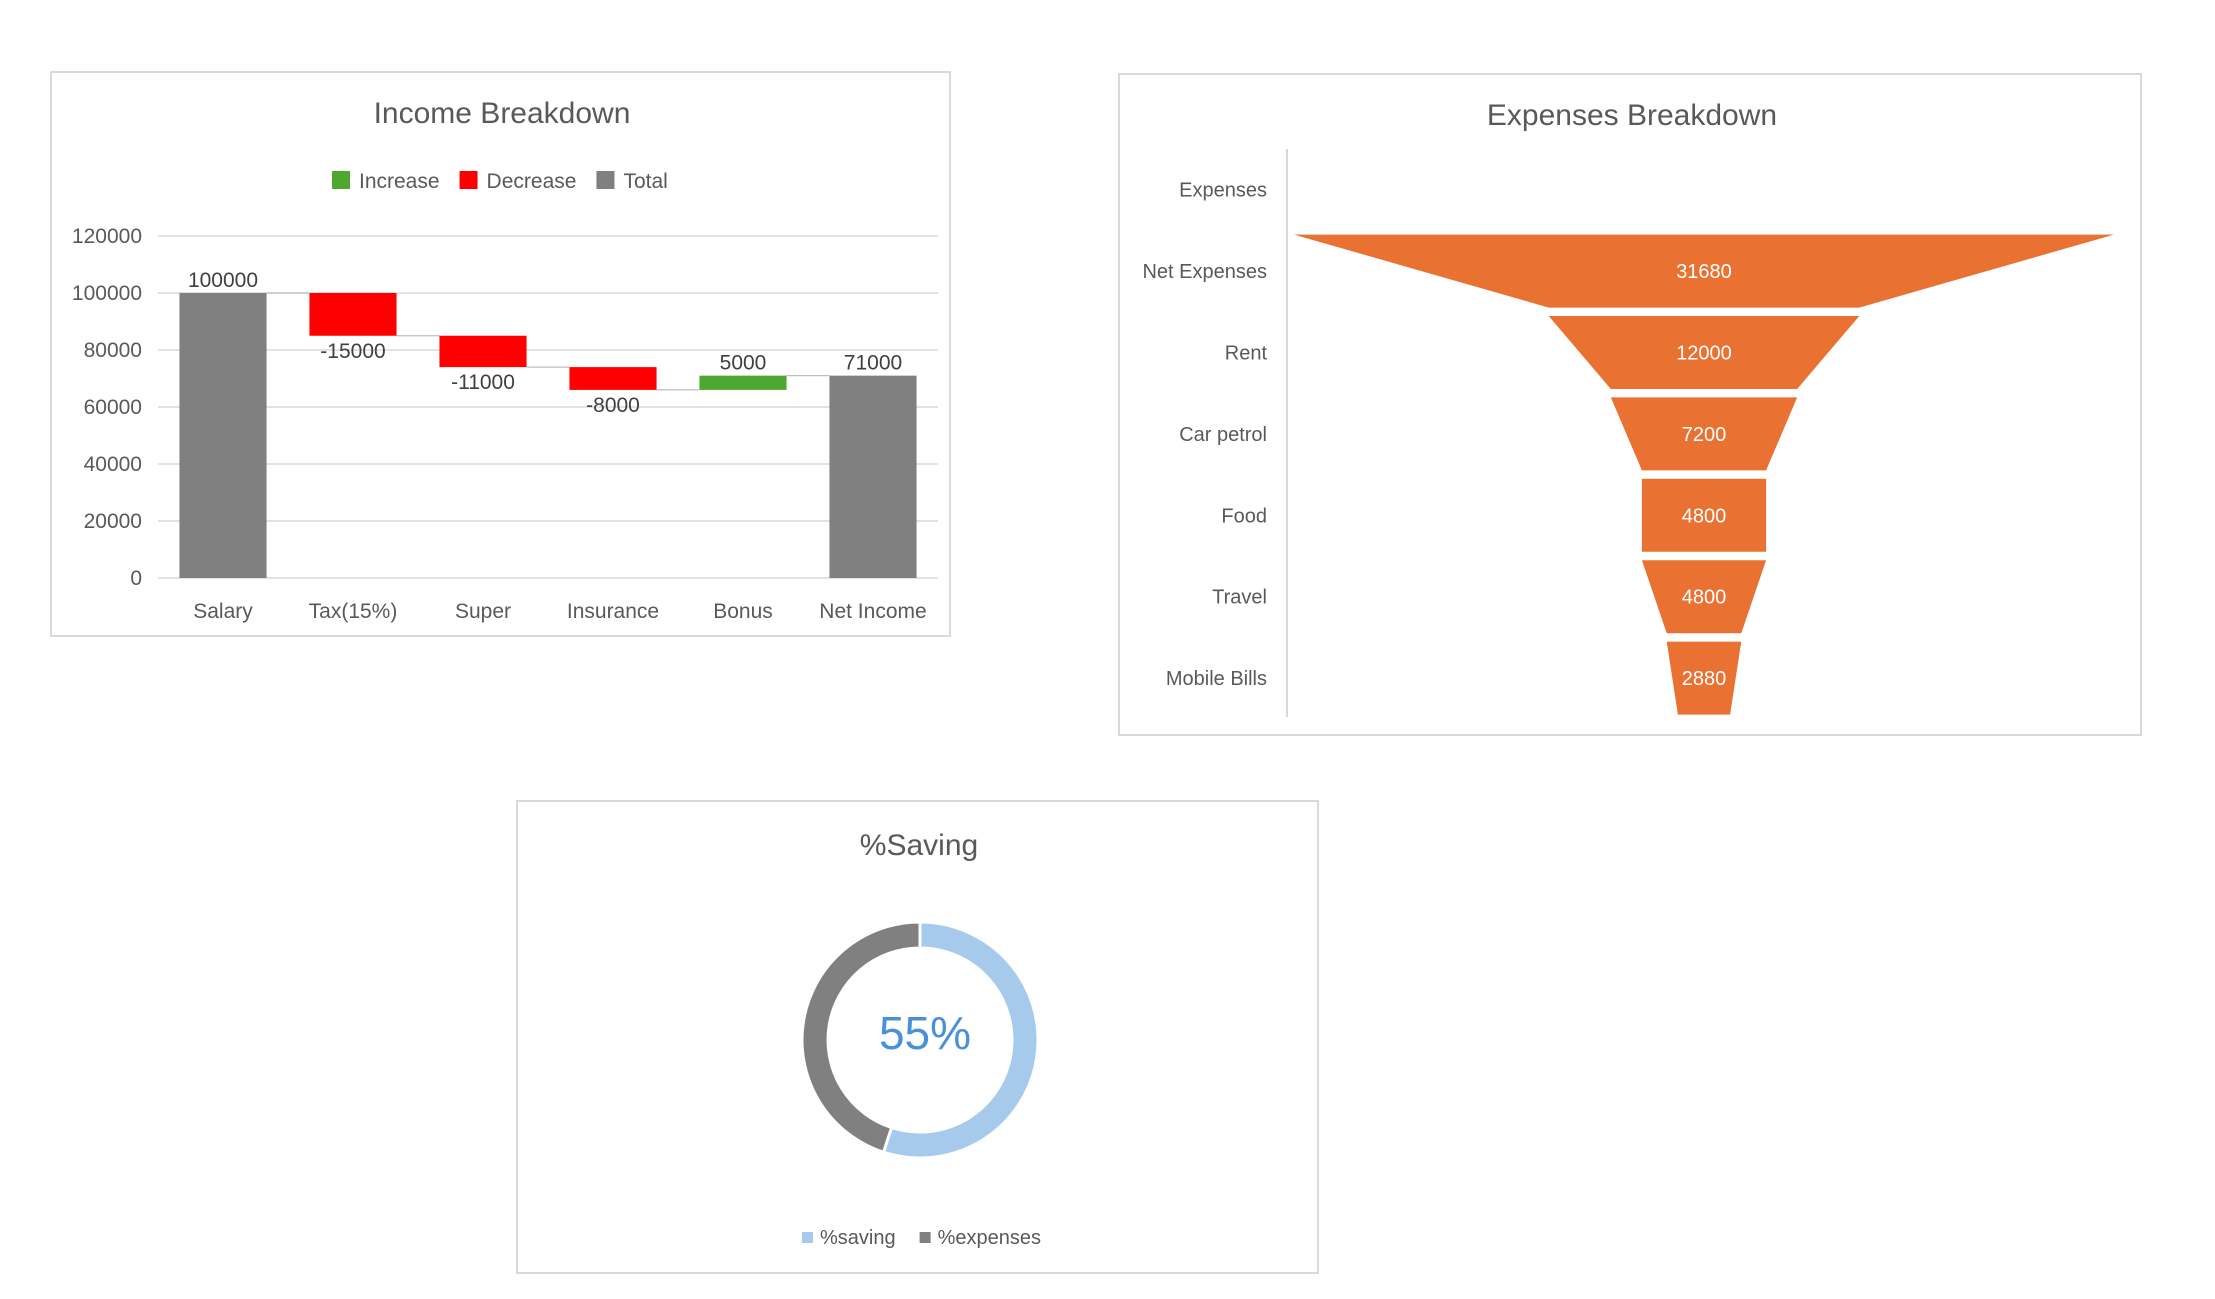 The image size is (2215, 1299). What do you see at coordinates (483, 351) in the screenshot?
I see `bar-super` at bounding box center [483, 351].